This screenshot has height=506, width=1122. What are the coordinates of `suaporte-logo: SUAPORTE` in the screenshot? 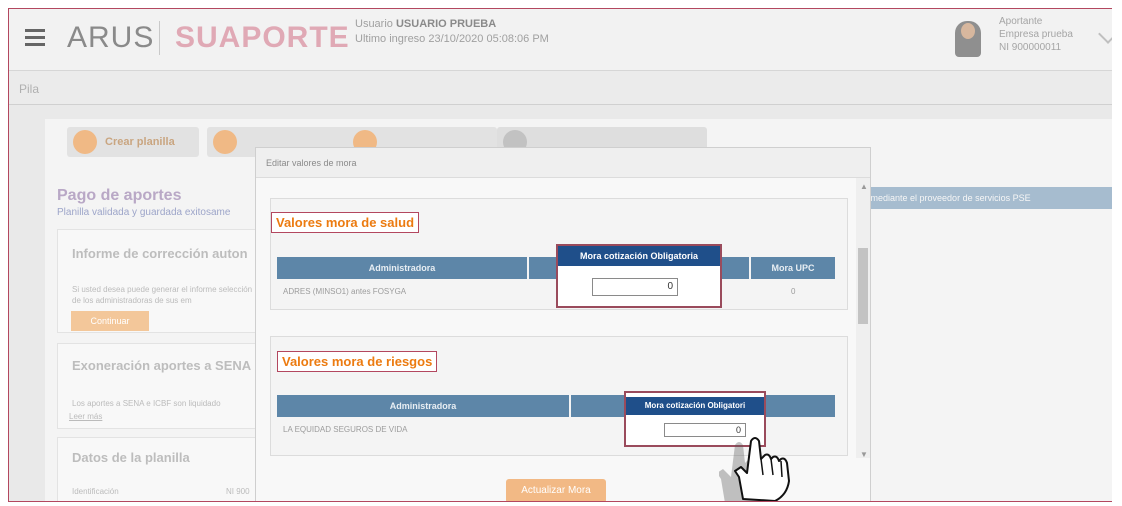 It's located at (262, 37).